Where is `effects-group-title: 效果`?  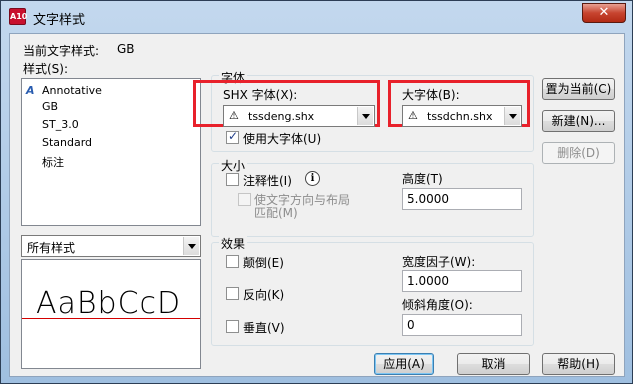 effects-group-title: 效果 is located at coordinates (233, 243).